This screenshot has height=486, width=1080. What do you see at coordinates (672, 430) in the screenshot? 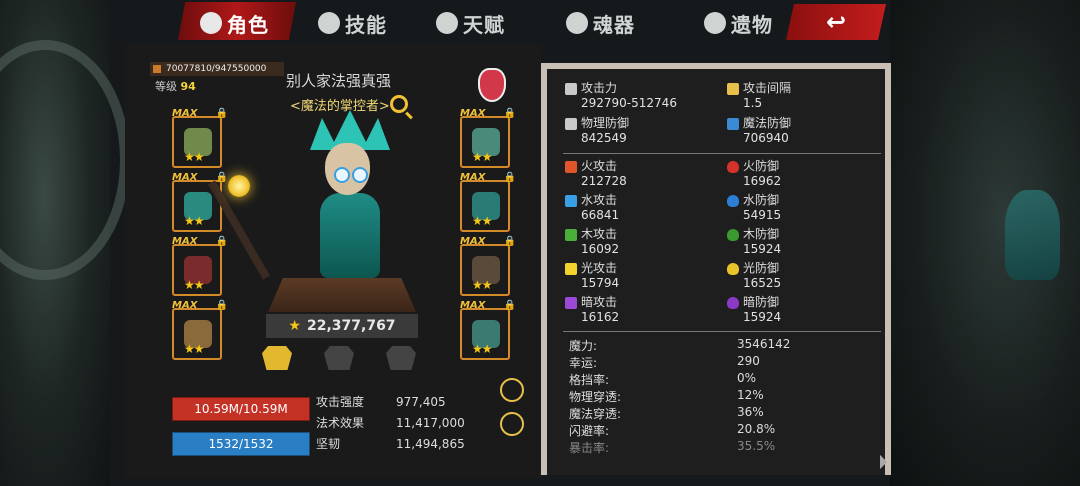
I see `misc-stat-row: 闪避率: 20.8%` at bounding box center [672, 430].